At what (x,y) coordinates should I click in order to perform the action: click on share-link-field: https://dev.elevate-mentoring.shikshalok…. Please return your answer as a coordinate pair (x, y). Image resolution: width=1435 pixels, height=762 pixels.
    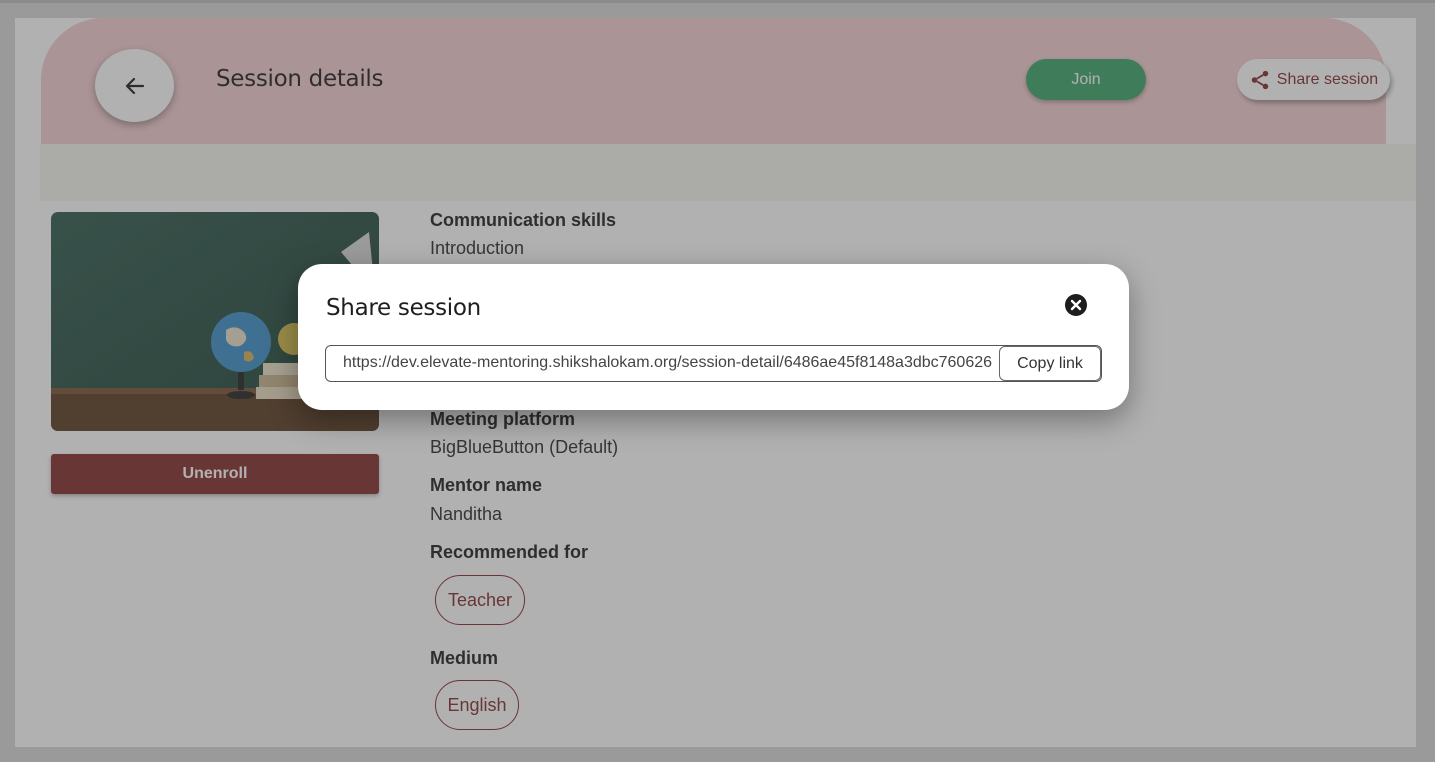
    Looking at the image, I should click on (713, 363).